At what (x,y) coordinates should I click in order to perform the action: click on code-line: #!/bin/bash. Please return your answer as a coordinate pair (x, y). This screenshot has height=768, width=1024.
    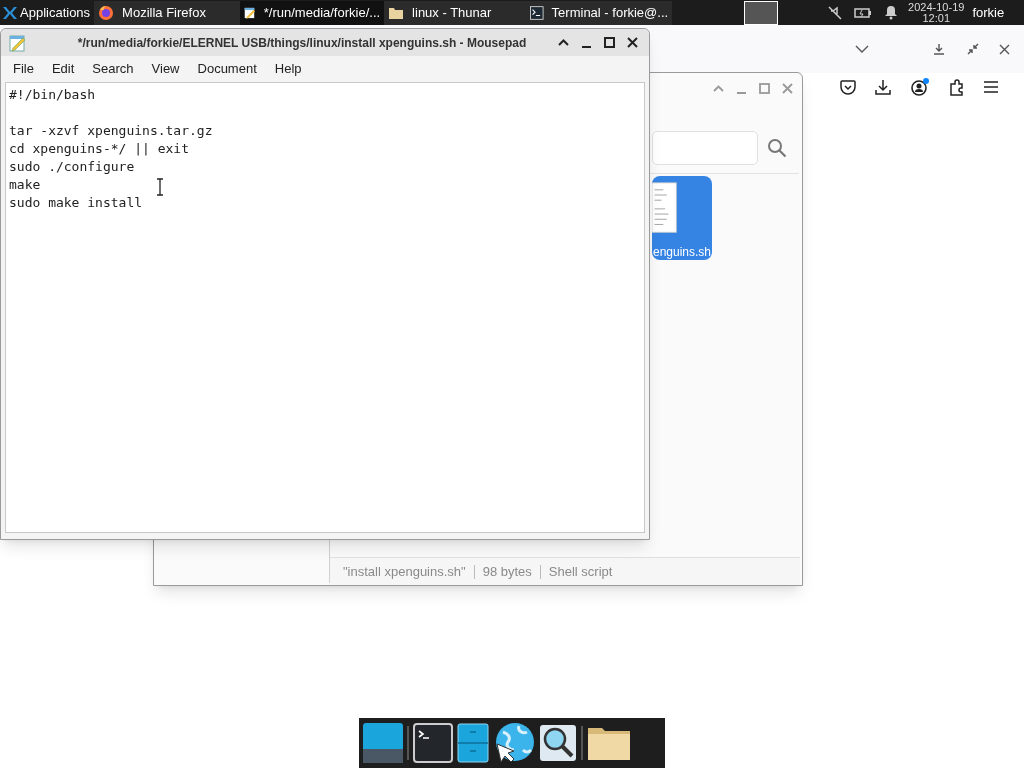
    Looking at the image, I should click on (52, 95).